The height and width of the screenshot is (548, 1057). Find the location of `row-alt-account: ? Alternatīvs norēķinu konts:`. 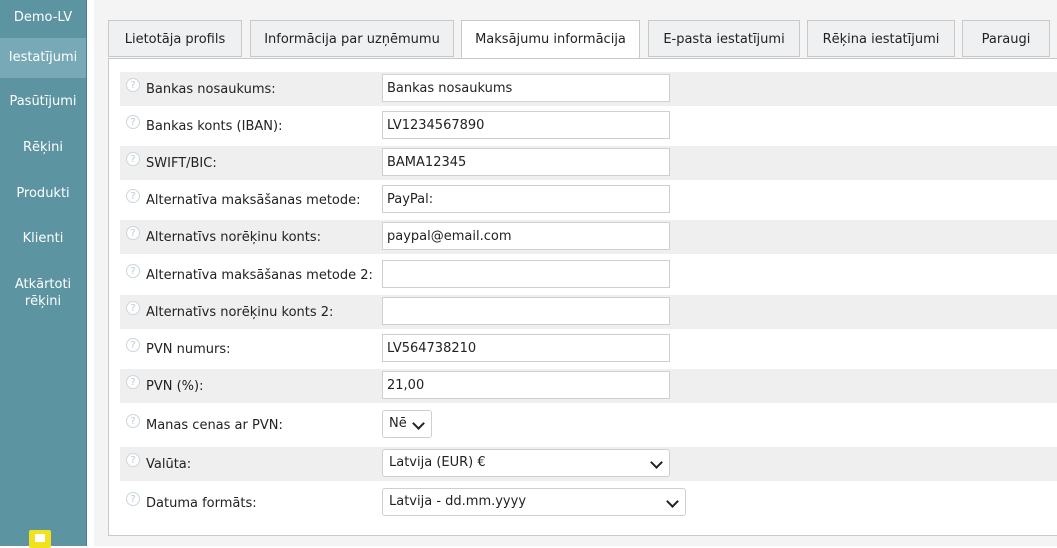

row-alt-account: ? Alternatīvs norēķinu konts: is located at coordinates (588, 237).